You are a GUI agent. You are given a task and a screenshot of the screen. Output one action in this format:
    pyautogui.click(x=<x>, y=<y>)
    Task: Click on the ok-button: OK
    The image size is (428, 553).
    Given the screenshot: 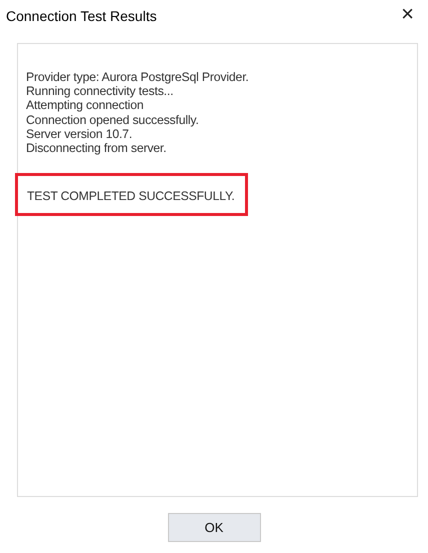 What is the action you would take?
    pyautogui.click(x=214, y=527)
    